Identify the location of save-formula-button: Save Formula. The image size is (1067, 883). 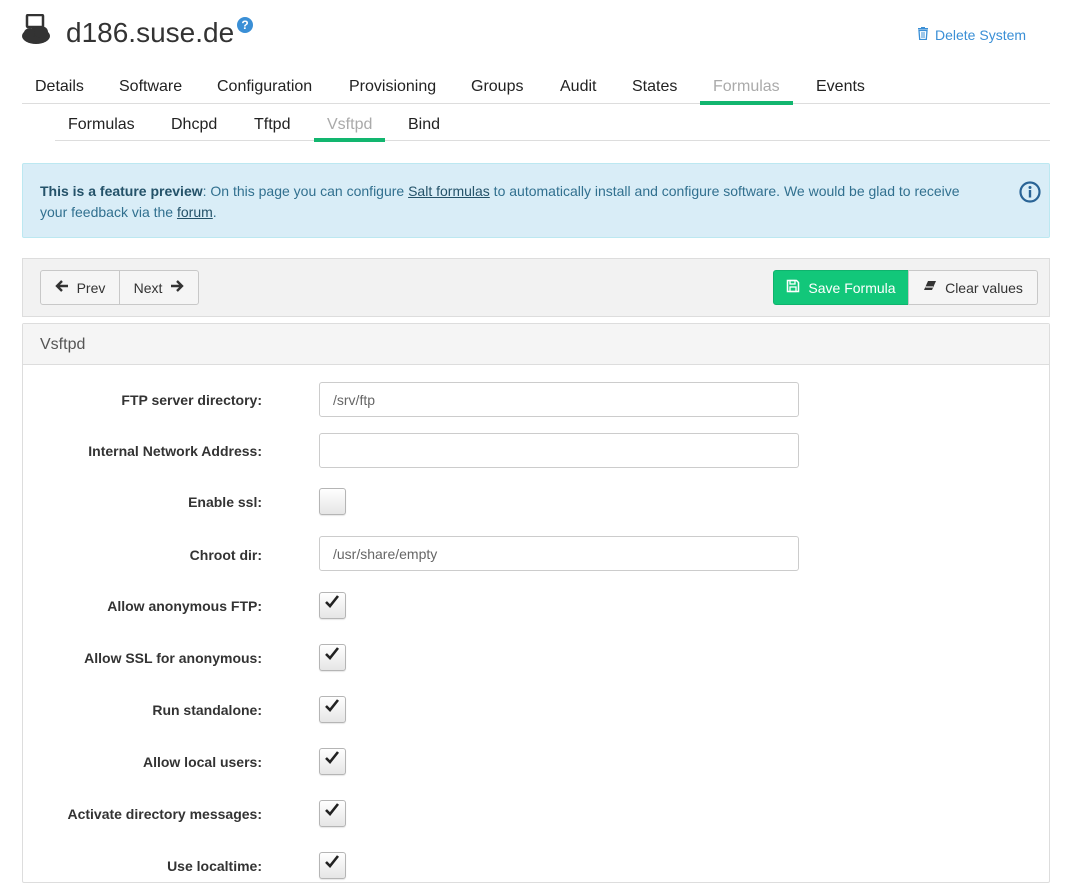
(841, 287).